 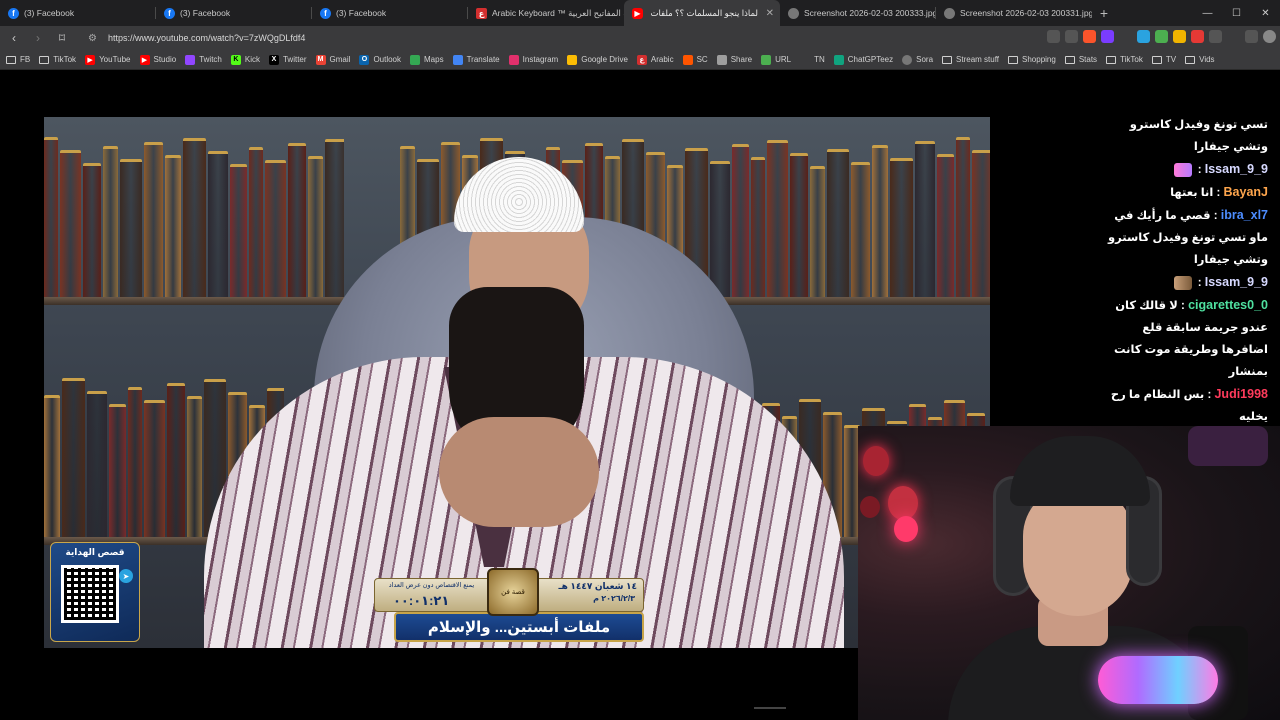 I want to click on bookmark-link: Maps, so click(x=427, y=59).